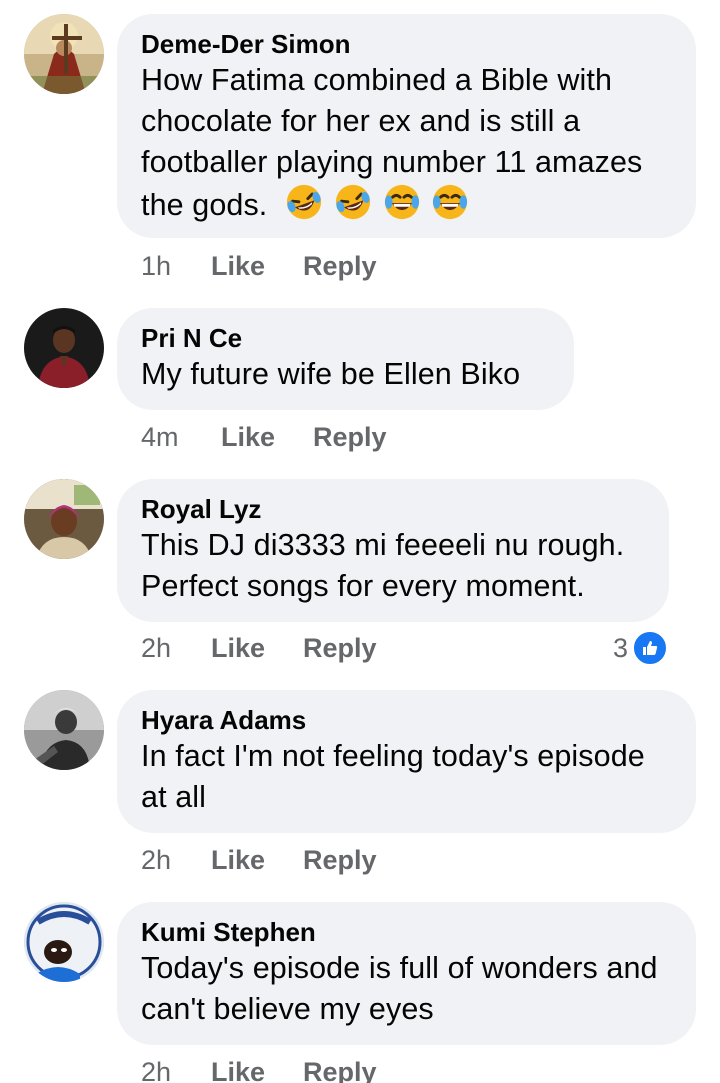  I want to click on comment-author: Deme-Der Simon, so click(406, 44).